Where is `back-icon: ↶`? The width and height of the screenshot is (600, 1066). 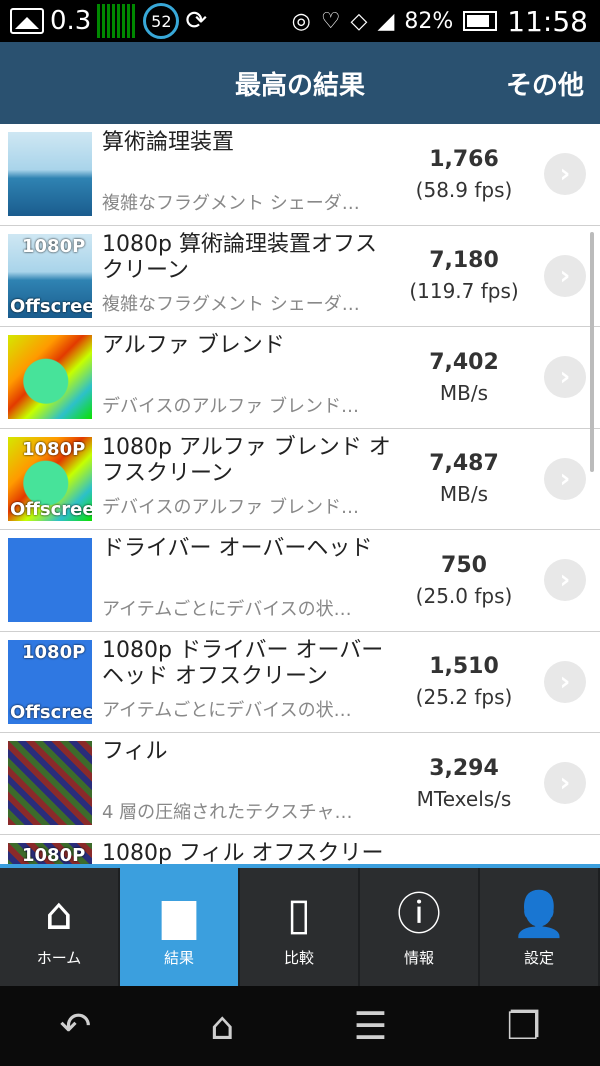
back-icon: ↶ is located at coordinates (75, 1026).